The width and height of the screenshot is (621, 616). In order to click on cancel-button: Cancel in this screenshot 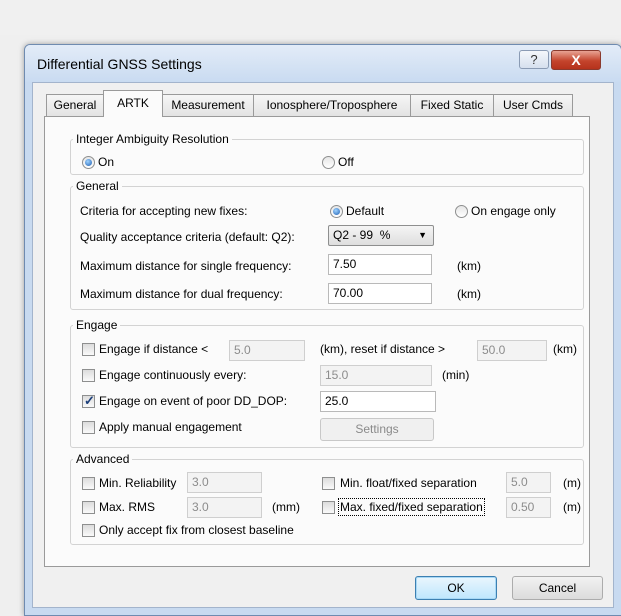, I will do `click(557, 588)`.